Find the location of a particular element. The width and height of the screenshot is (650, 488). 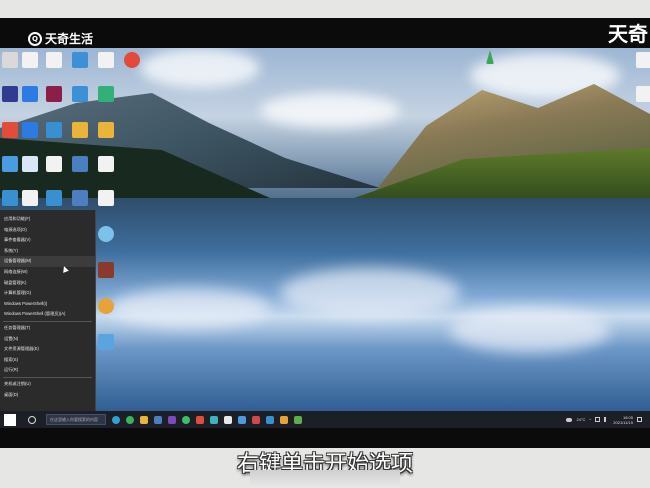

menu-item-file-explorer: 文件资源管理器(E) is located at coordinates (47, 349).